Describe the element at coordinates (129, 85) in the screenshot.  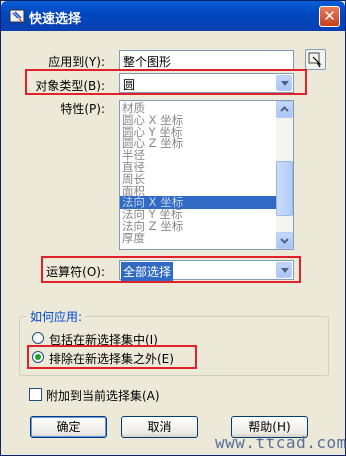
I see `object-type-value: 圆` at that location.